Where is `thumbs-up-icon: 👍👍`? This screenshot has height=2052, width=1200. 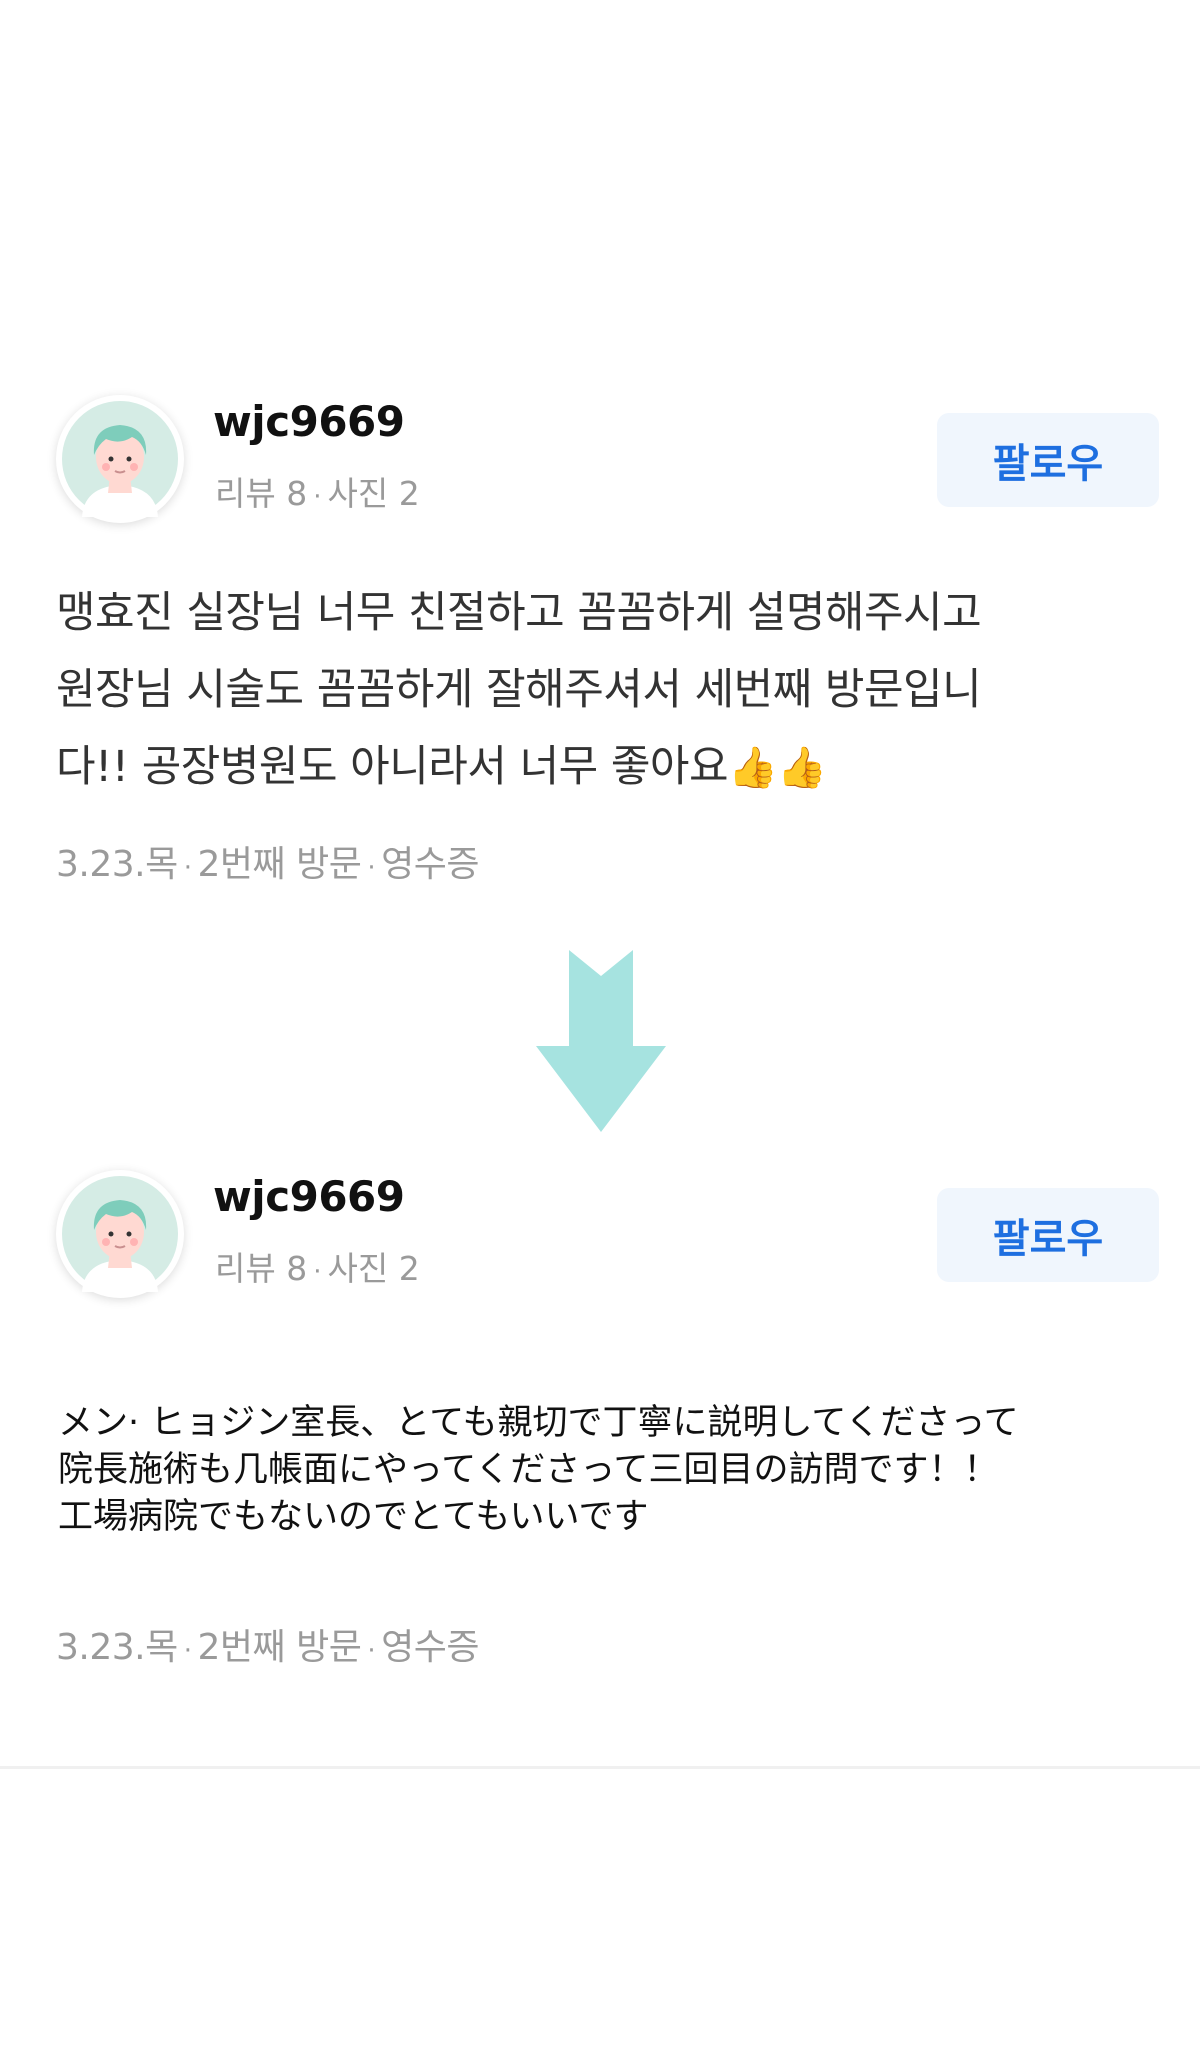
thumbs-up-icon: 👍👍 is located at coordinates (777, 768).